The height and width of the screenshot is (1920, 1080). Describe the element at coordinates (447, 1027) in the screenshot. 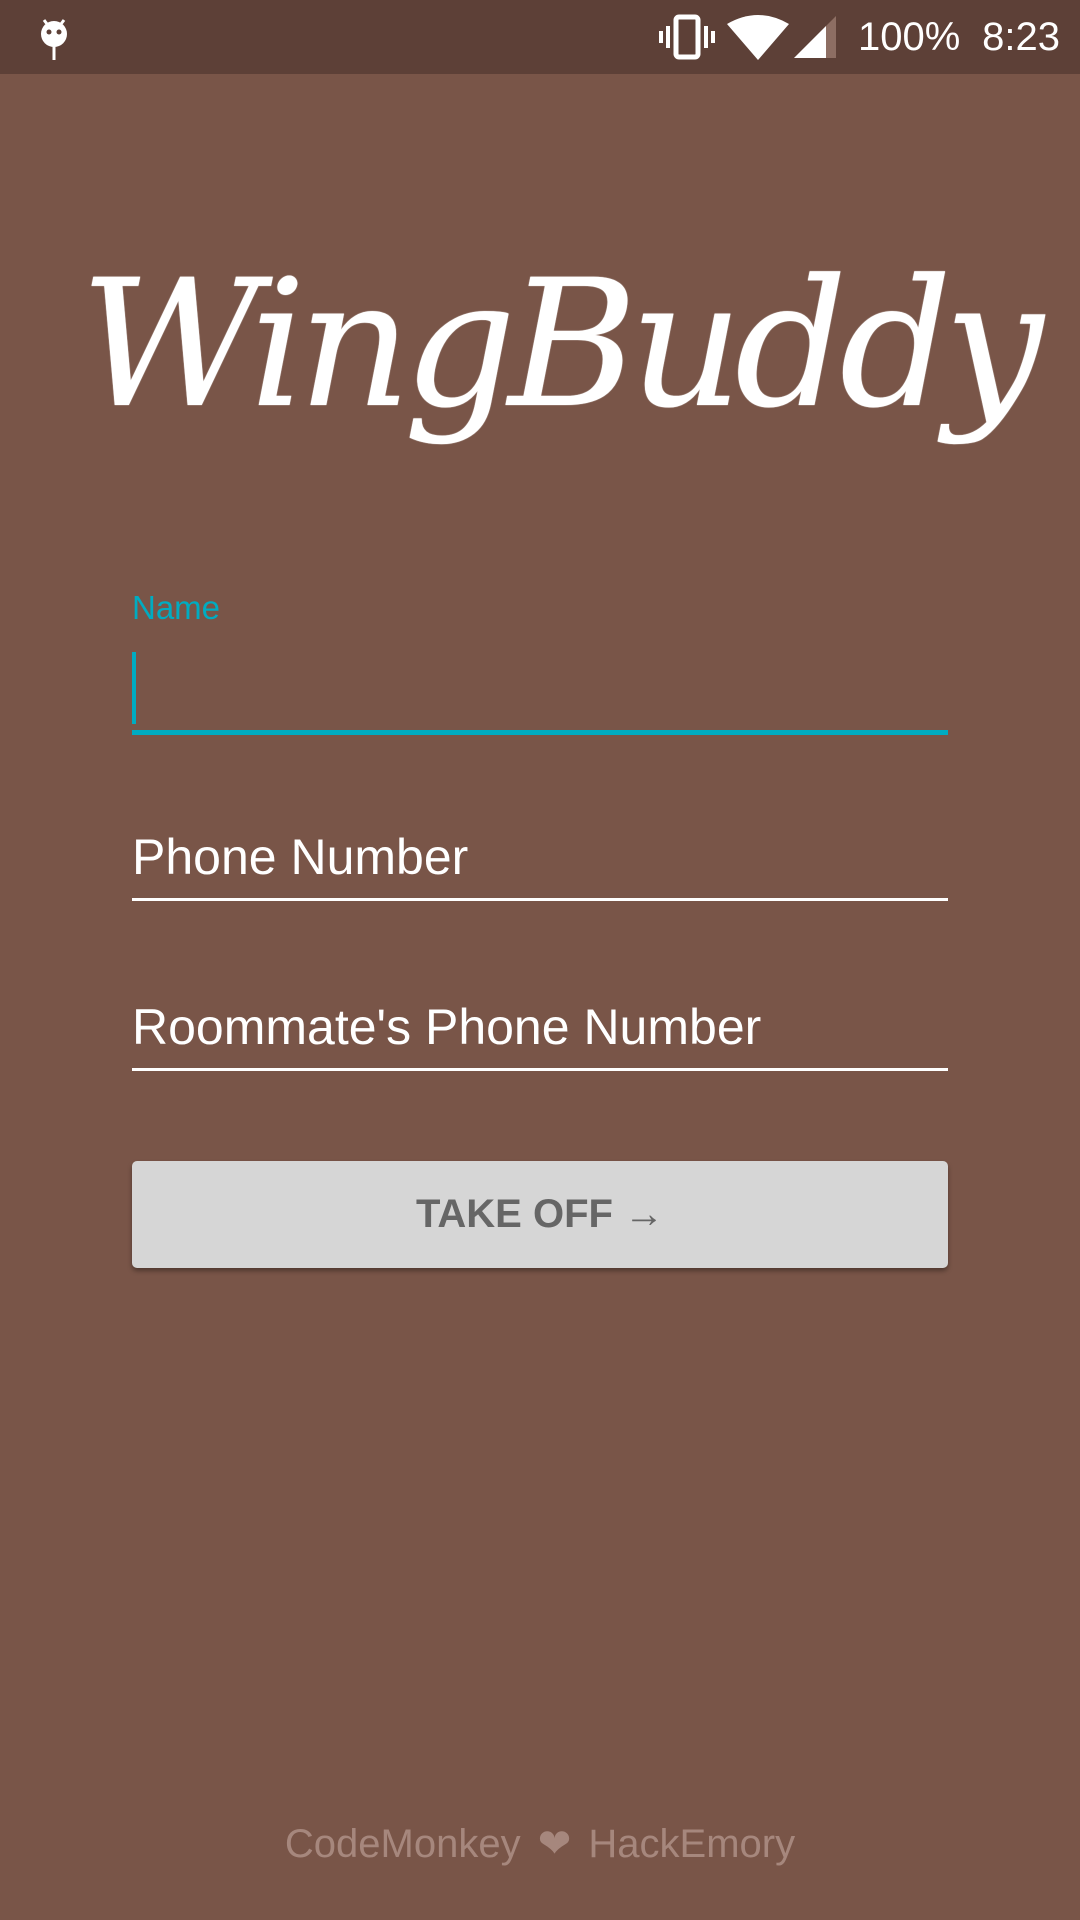

I see `roommate-phone-hint: Roommate's Phone Number` at that location.